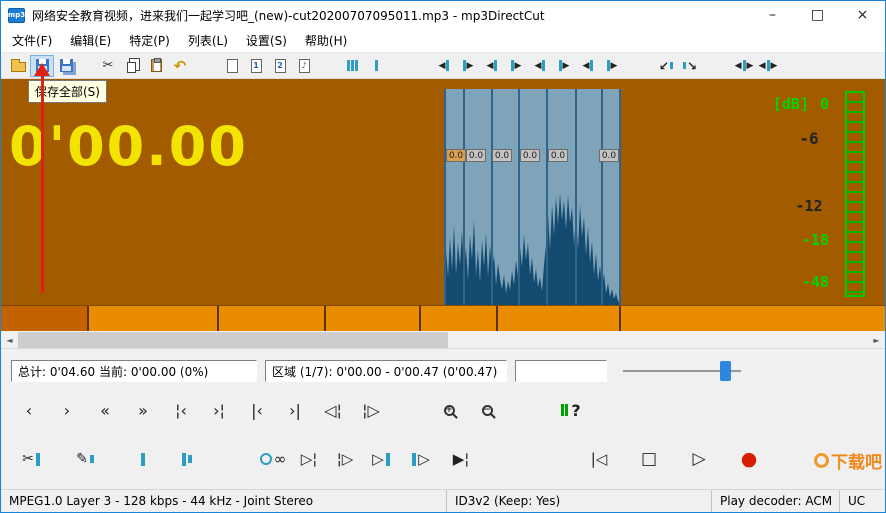 This screenshot has width=886, height=513. I want to click on edit-cue-button: ✎, so click(85, 459).